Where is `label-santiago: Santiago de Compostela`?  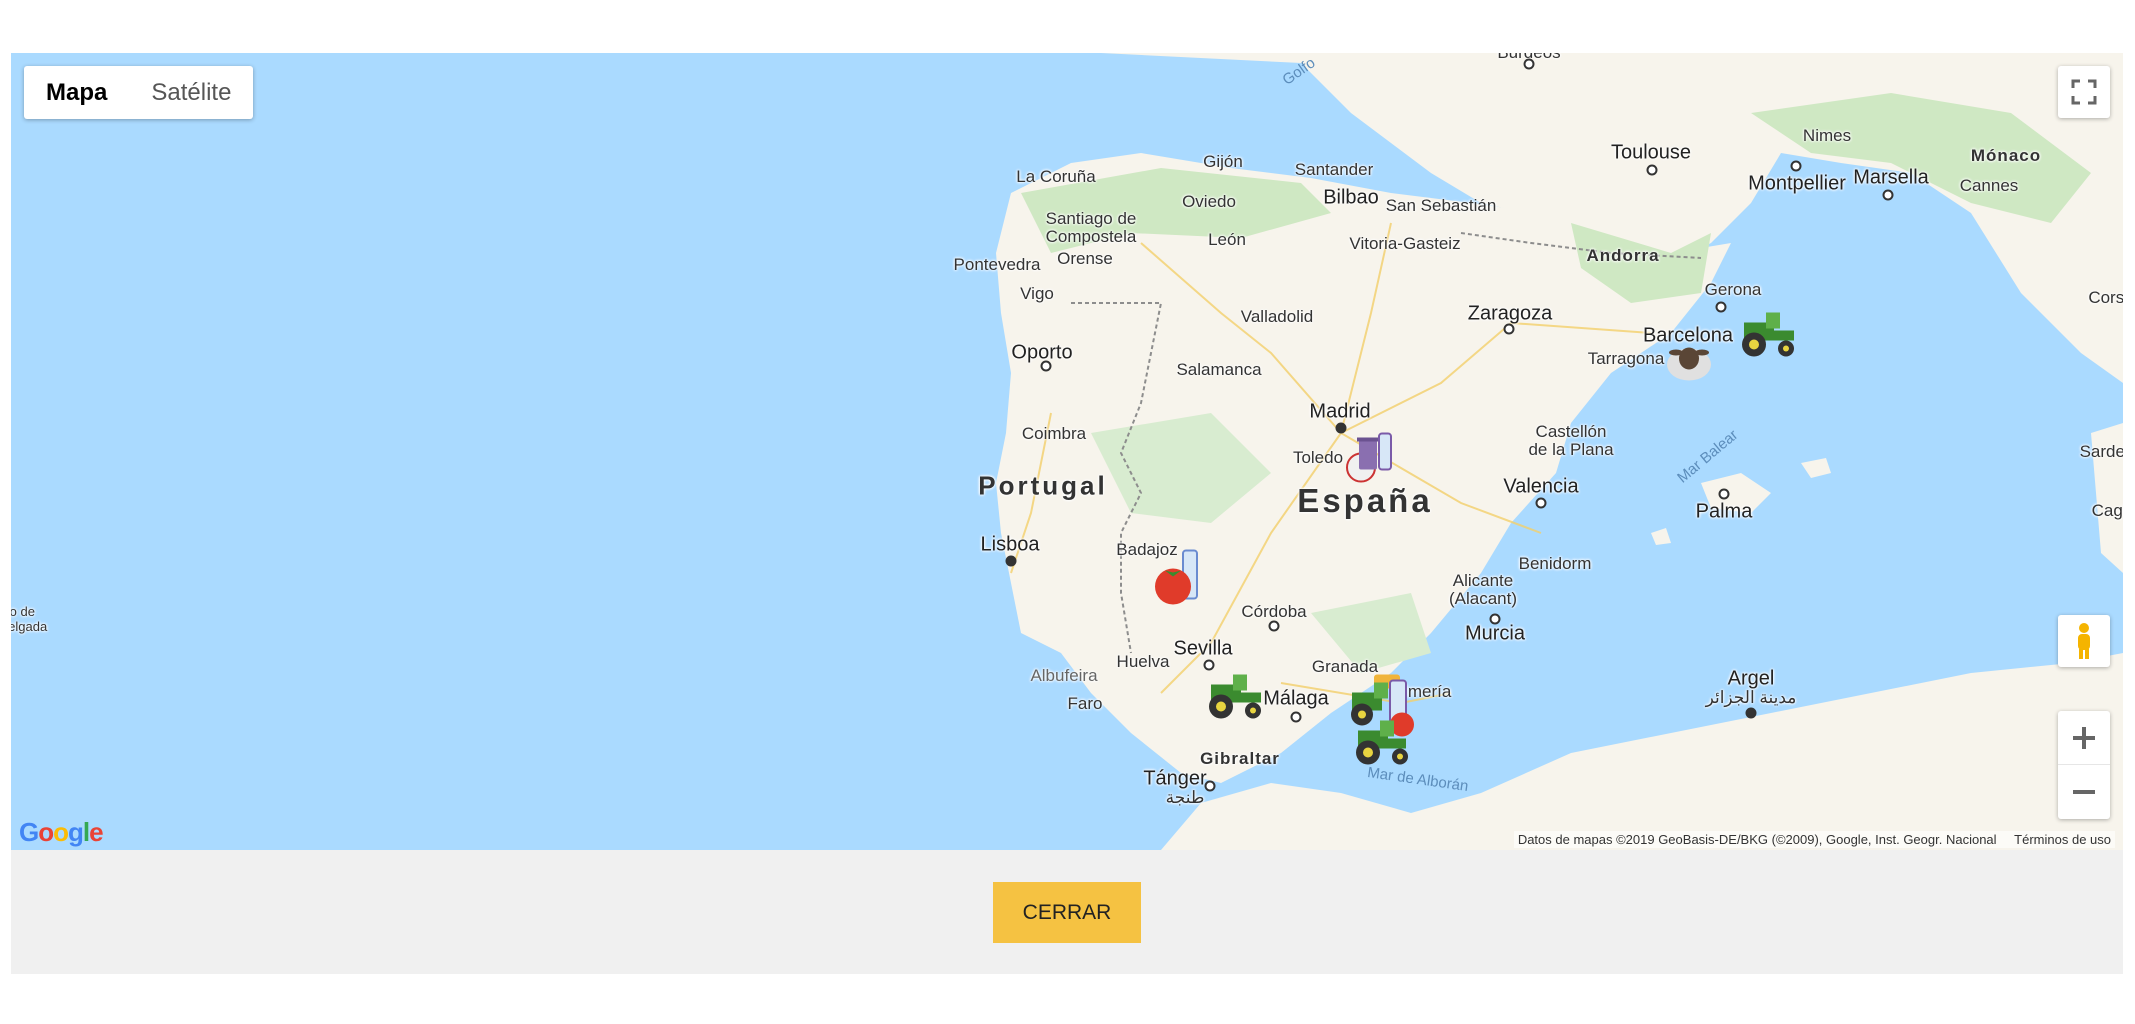 label-santiago: Santiago de Compostela is located at coordinates (1091, 227).